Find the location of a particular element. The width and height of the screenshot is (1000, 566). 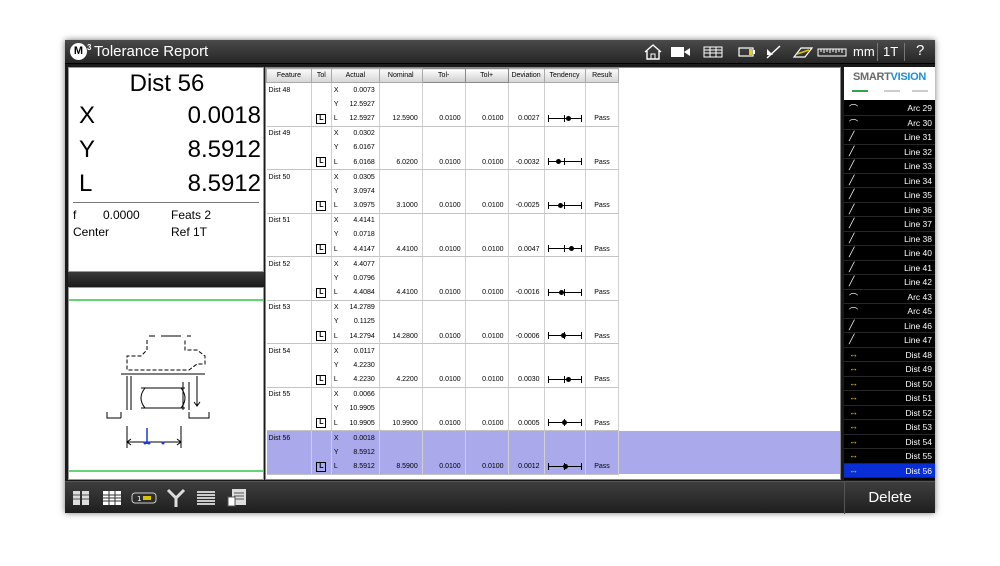

camera-icon is located at coordinates (680, 52).